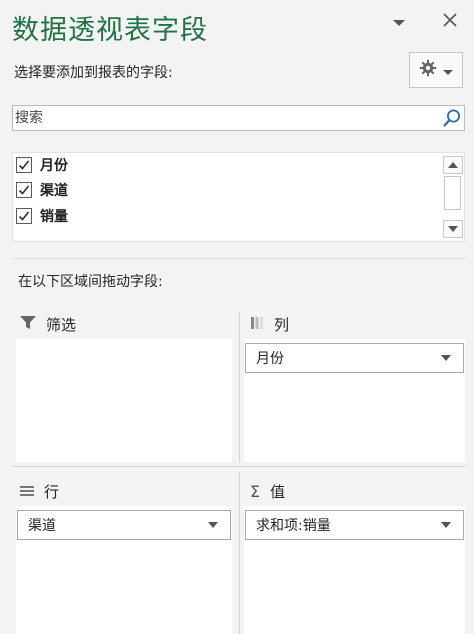 The image size is (474, 634). Describe the element at coordinates (255, 491) in the screenshot. I see `sigma-icon: Σ` at that location.